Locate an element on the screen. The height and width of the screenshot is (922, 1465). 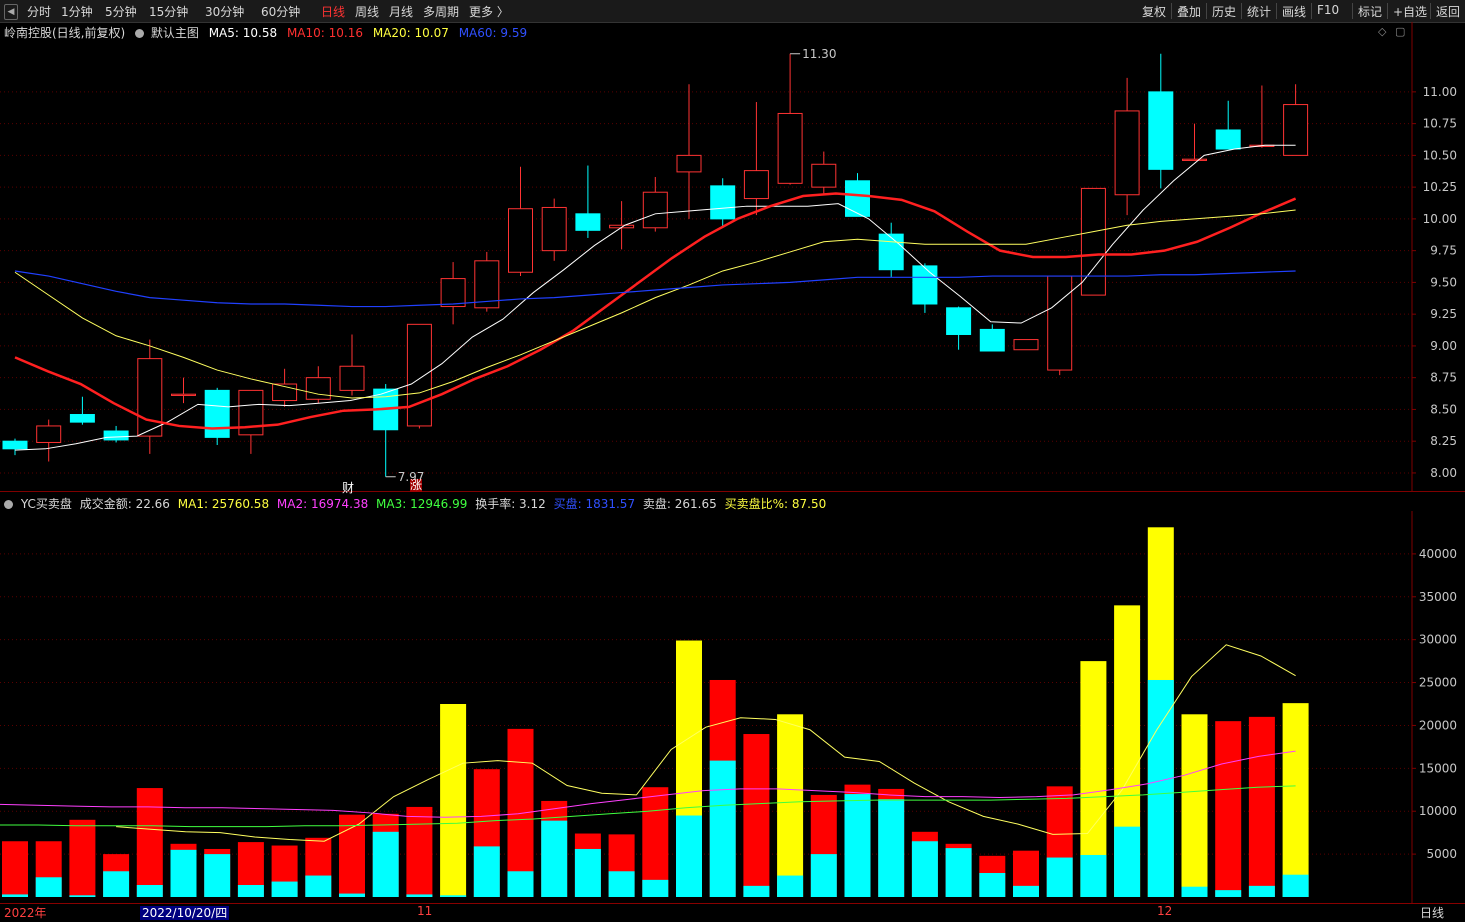
limit-up-marker: 涨 is located at coordinates (416, 485).